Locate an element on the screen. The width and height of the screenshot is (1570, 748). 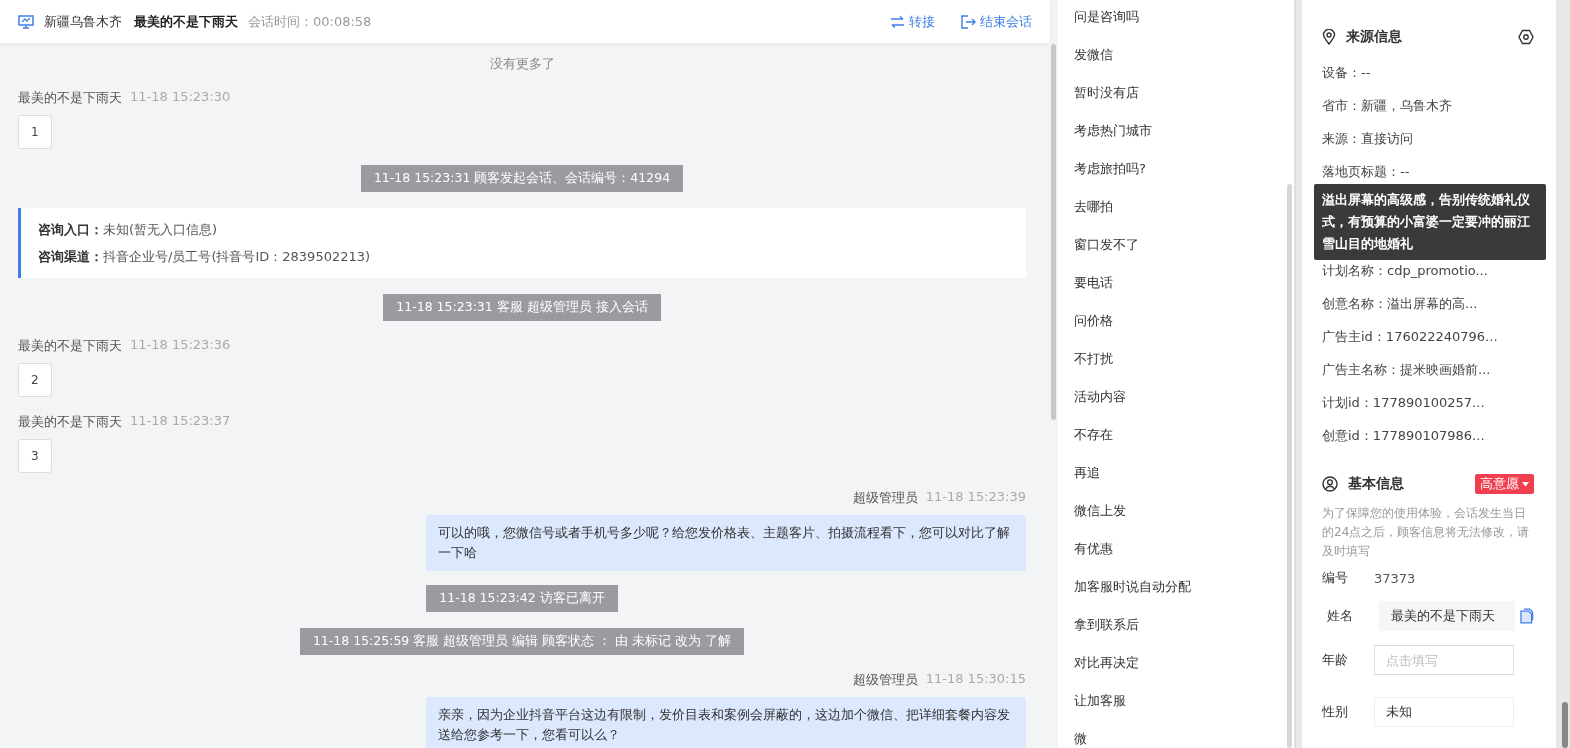
no-more-notice: 没有更多了 is located at coordinates (522, 64).